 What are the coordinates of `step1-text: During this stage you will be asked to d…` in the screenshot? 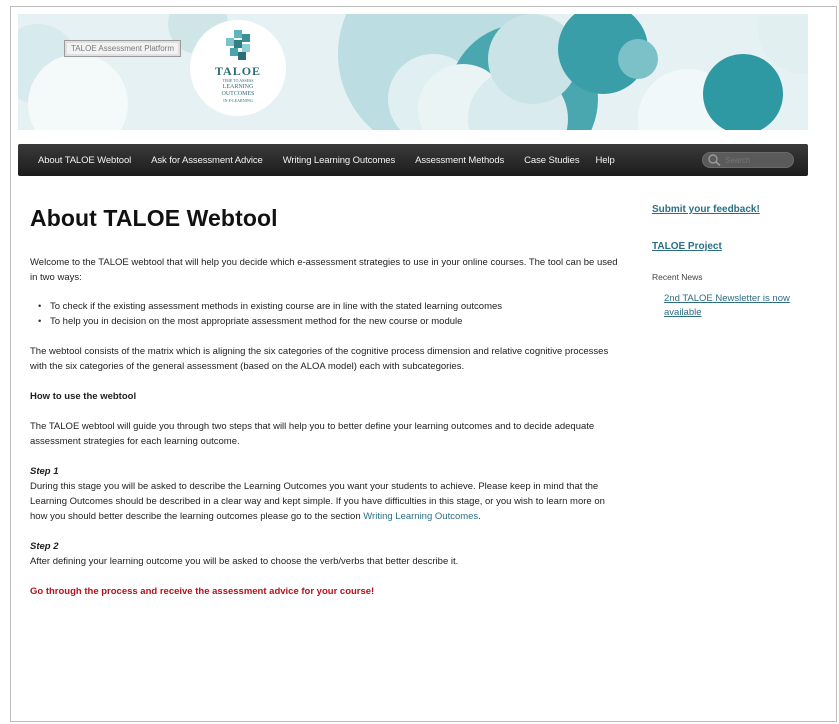 It's located at (317, 501).